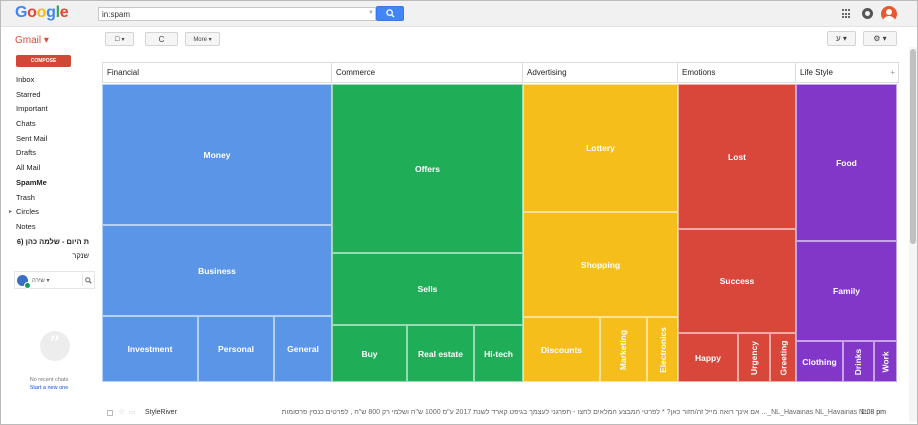 The image size is (918, 425). I want to click on cell-label: Personal, so click(236, 349).